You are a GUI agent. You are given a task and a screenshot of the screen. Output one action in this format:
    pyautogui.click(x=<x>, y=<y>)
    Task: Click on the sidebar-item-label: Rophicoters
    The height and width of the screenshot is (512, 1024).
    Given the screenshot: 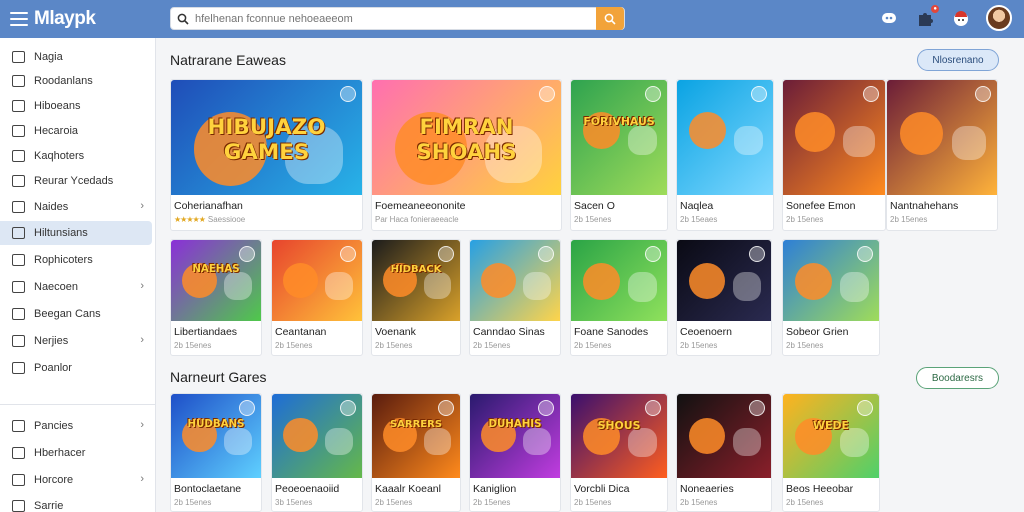 What is the action you would take?
    pyautogui.click(x=63, y=260)
    